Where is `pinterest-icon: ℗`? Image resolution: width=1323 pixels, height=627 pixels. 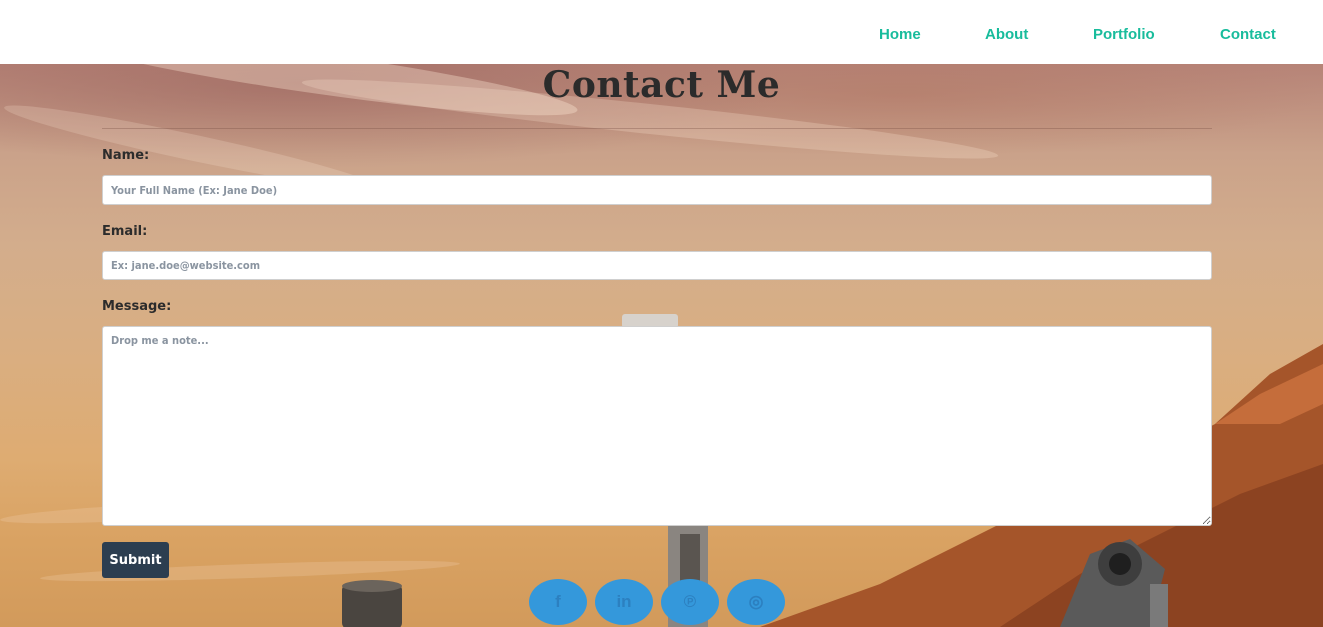 pinterest-icon: ℗ is located at coordinates (690, 602).